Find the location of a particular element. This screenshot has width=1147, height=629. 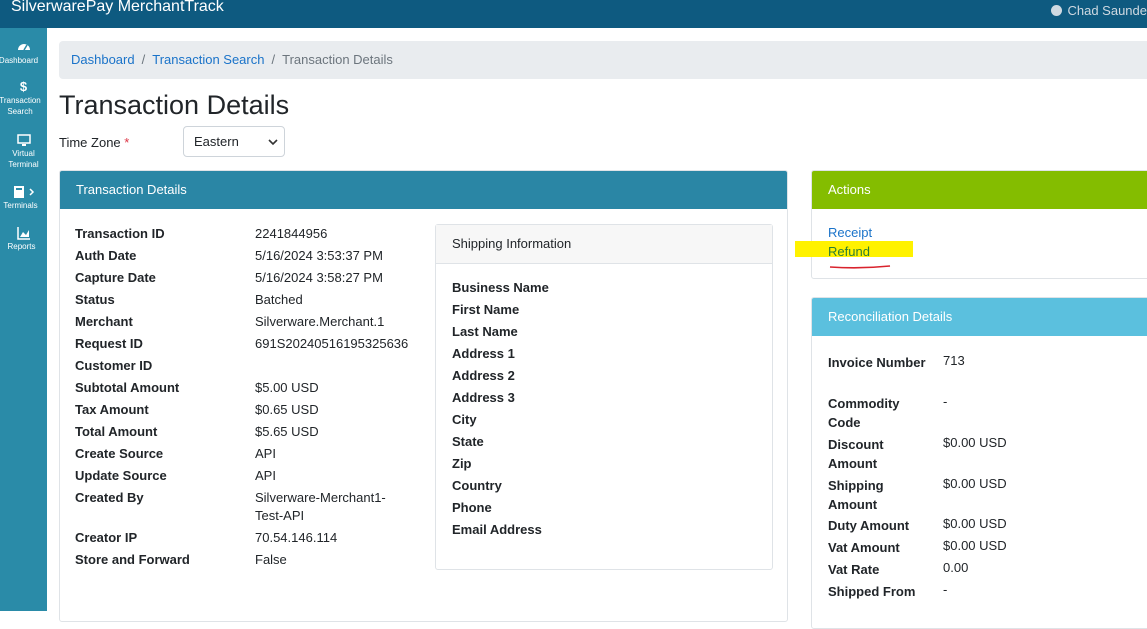

dollar-icon: $ is located at coordinates (23, 87).